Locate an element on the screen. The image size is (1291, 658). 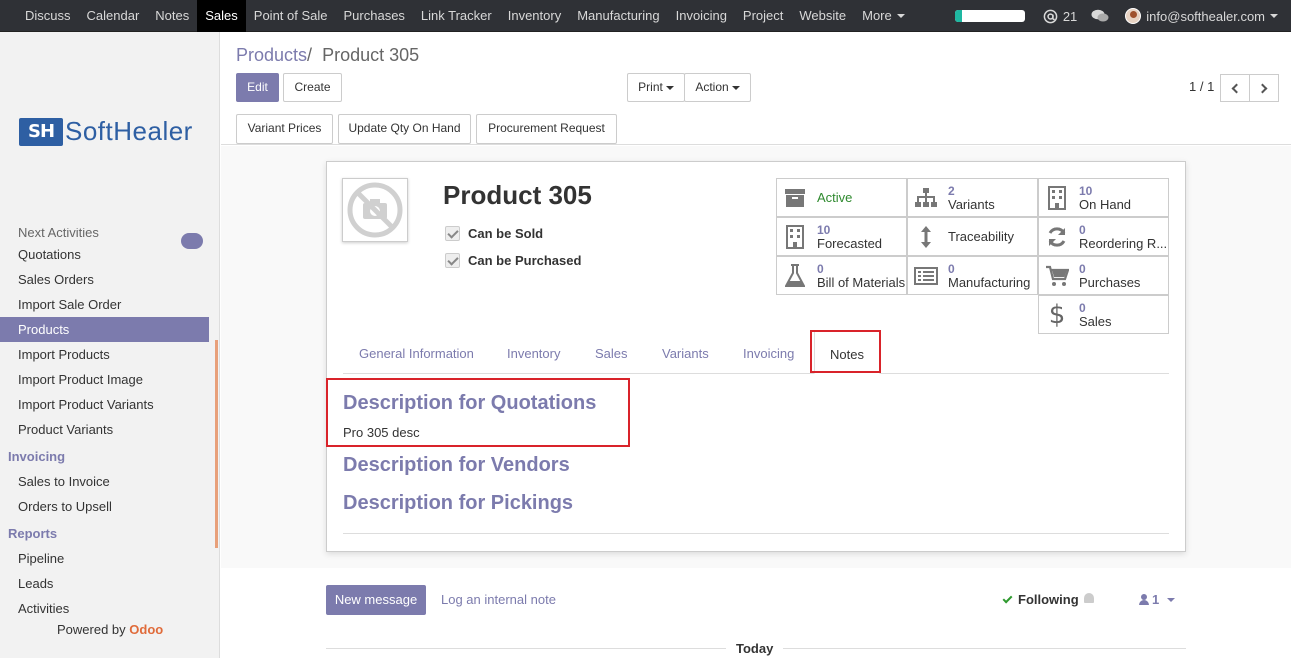
vendors-description-title: Description for Vendors is located at coordinates (456, 465).